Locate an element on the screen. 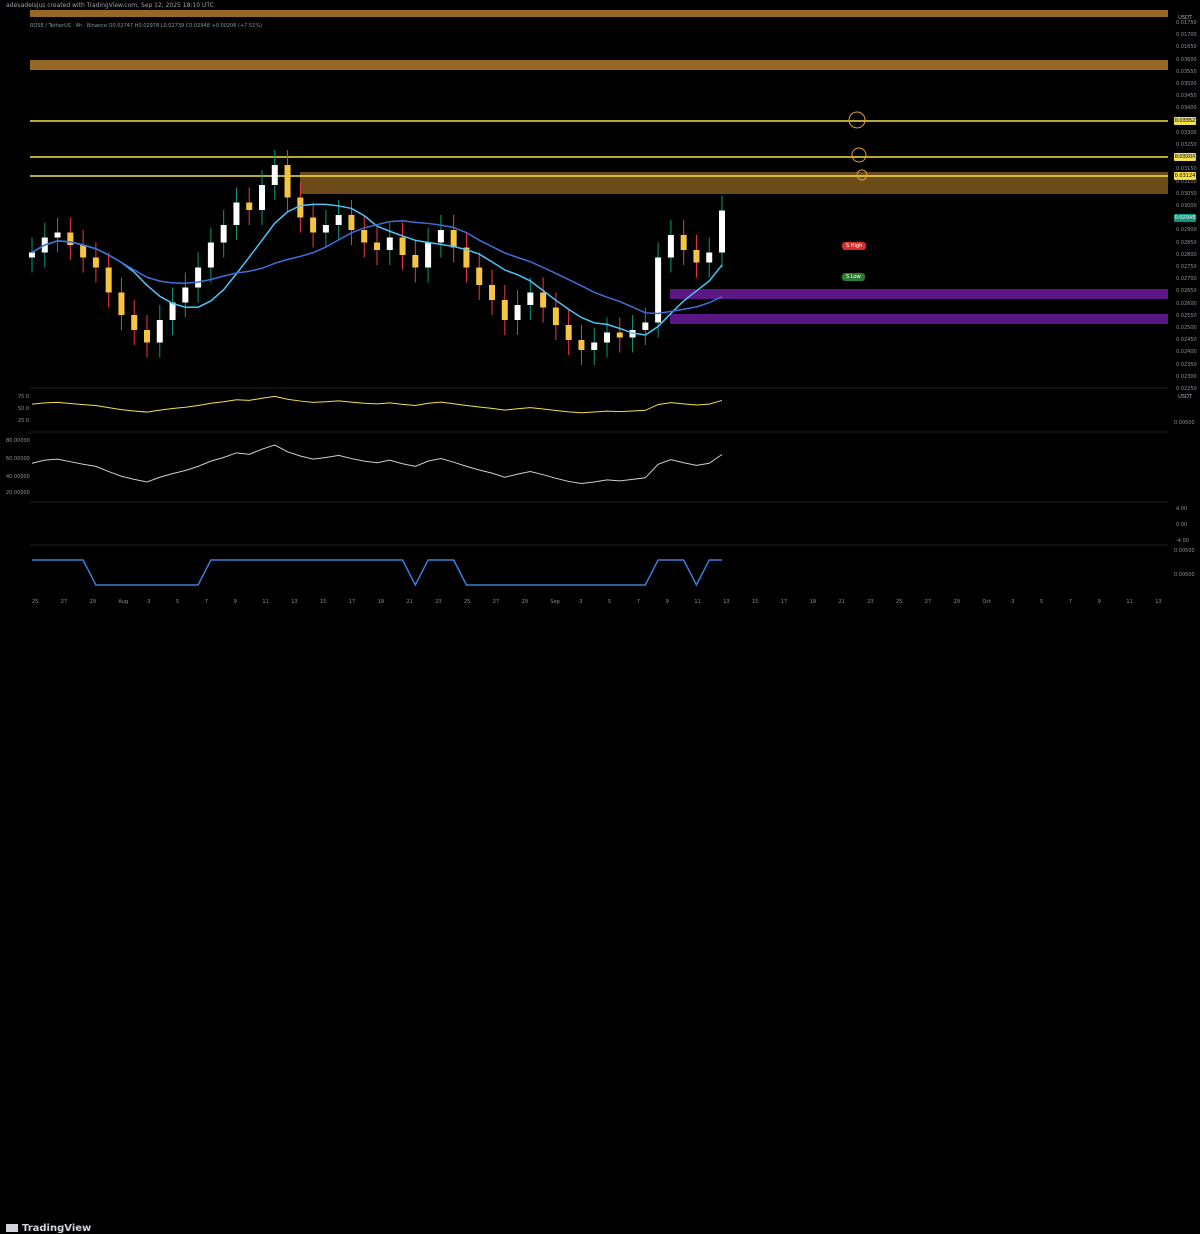  price-tick: 0.03000 is located at coordinates (1186, 206).